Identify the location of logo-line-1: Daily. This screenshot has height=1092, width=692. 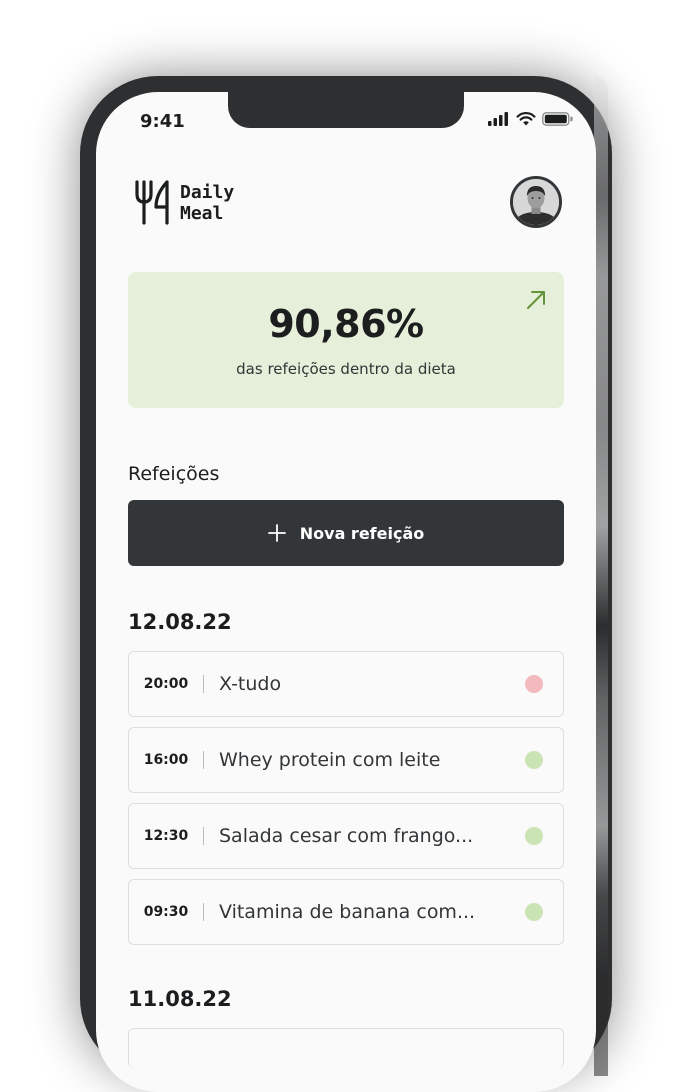
(207, 192).